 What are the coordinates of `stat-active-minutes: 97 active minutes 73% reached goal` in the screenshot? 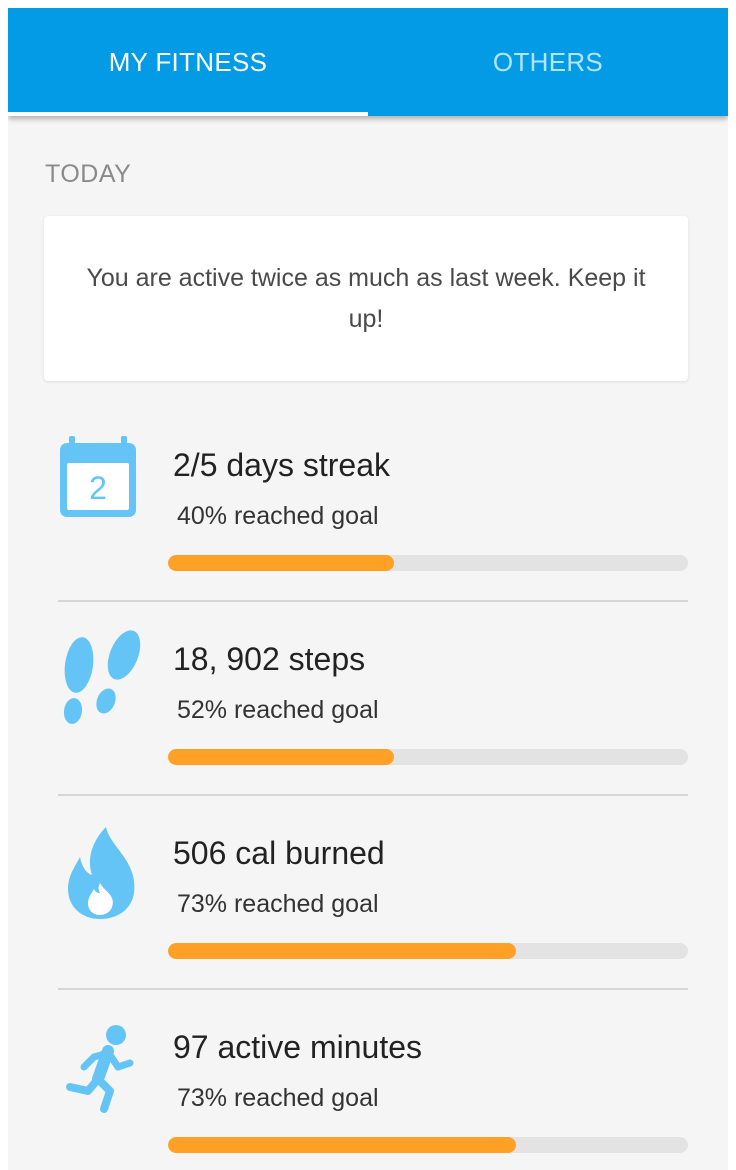 It's located at (373, 1090).